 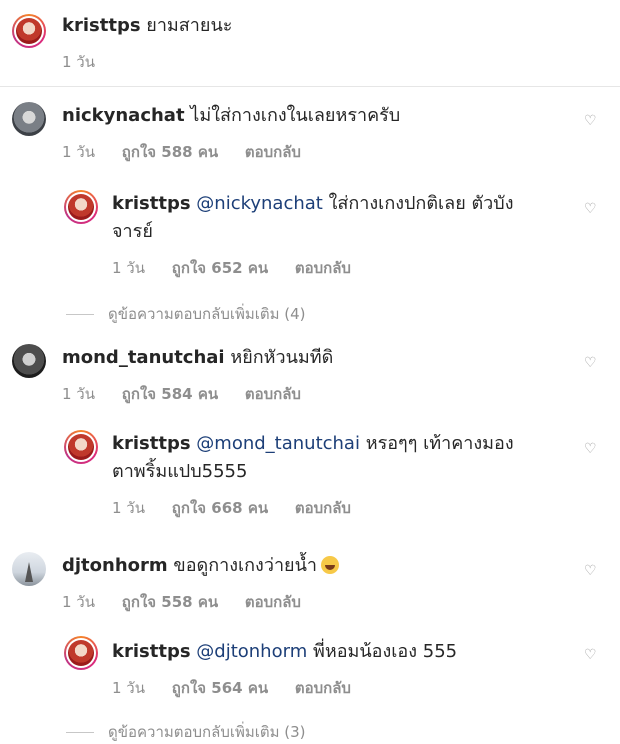 I want to click on comment-body: หรอๆๆ เท้าคางมอง, so click(x=439, y=443).